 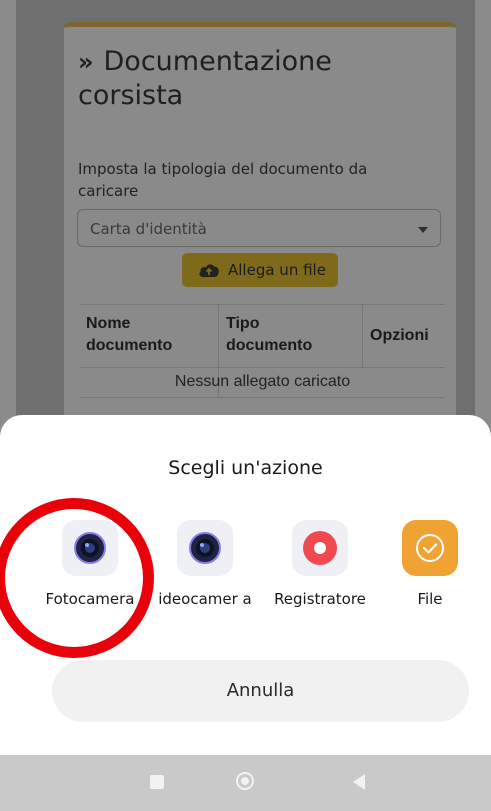 What do you see at coordinates (430, 548) in the screenshot?
I see `file-icon` at bounding box center [430, 548].